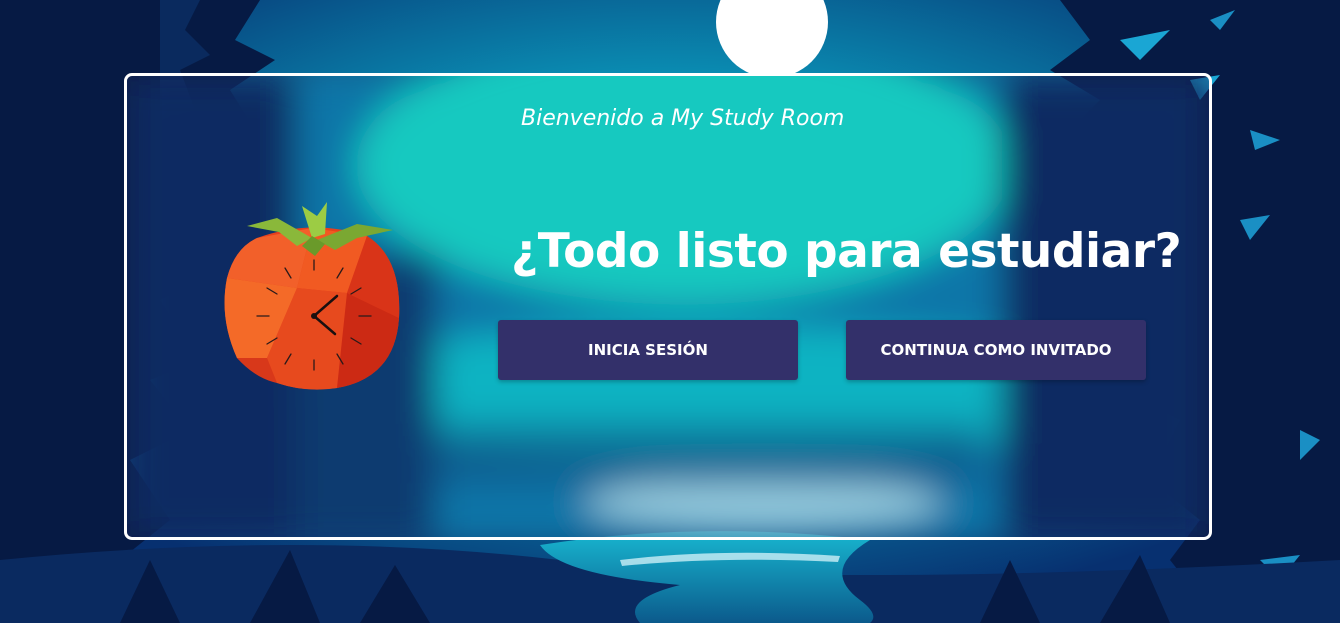 This screenshot has height=623, width=1340. Describe the element at coordinates (312, 296) in the screenshot. I see `tomato-clock-icon` at that location.